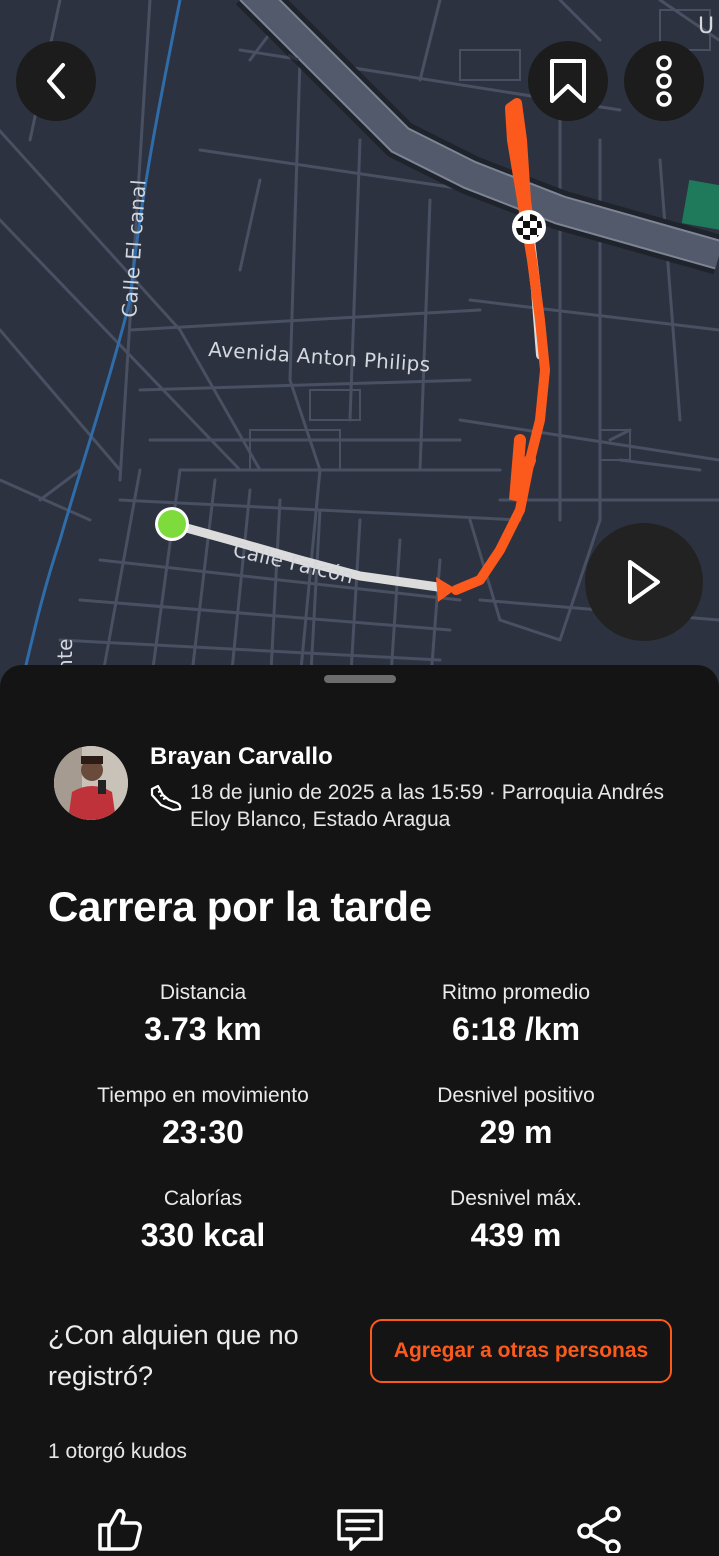 The width and height of the screenshot is (719, 1556). I want to click on back-button, so click(56, 81).